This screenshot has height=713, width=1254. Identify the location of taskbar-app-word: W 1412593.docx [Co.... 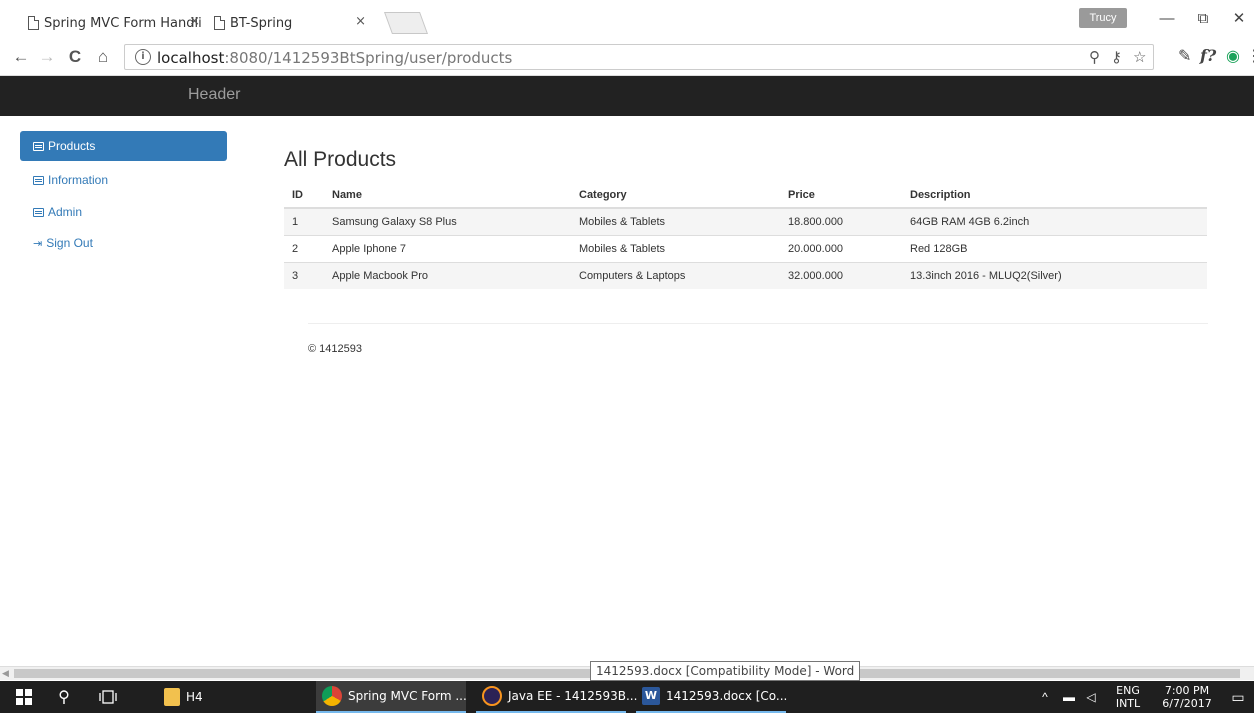
(712, 697).